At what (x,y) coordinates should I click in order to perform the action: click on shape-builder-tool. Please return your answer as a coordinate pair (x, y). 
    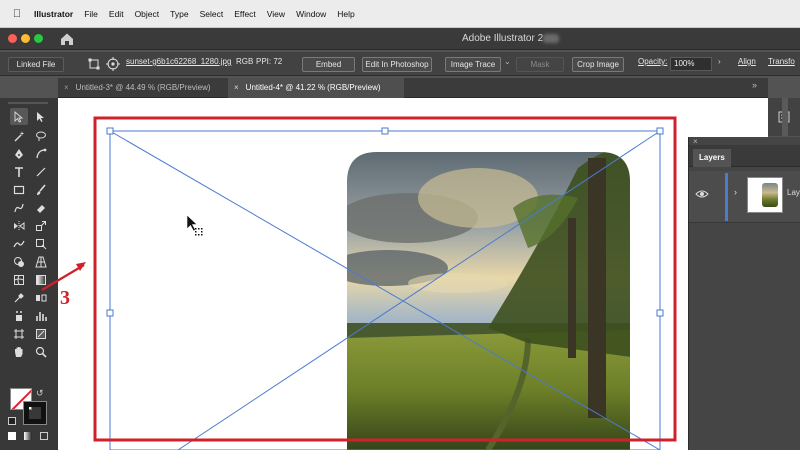
    Looking at the image, I should click on (19, 261).